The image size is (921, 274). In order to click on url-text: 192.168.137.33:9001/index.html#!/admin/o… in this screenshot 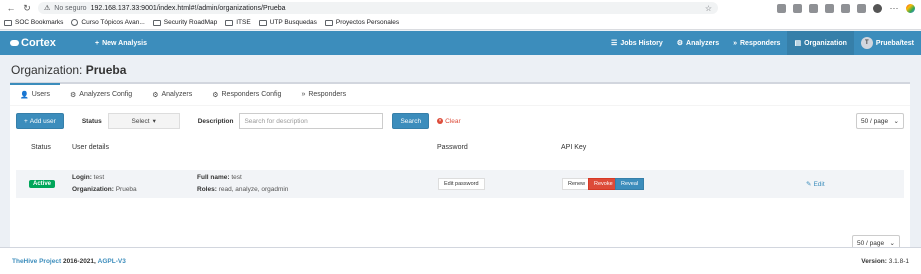, I will do `click(188, 8)`.